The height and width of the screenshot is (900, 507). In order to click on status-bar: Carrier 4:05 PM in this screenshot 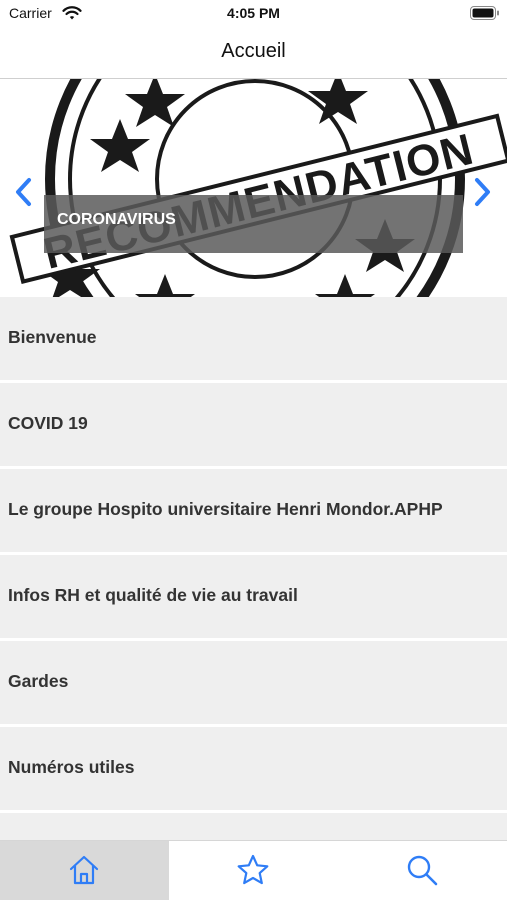, I will do `click(253, 15)`.